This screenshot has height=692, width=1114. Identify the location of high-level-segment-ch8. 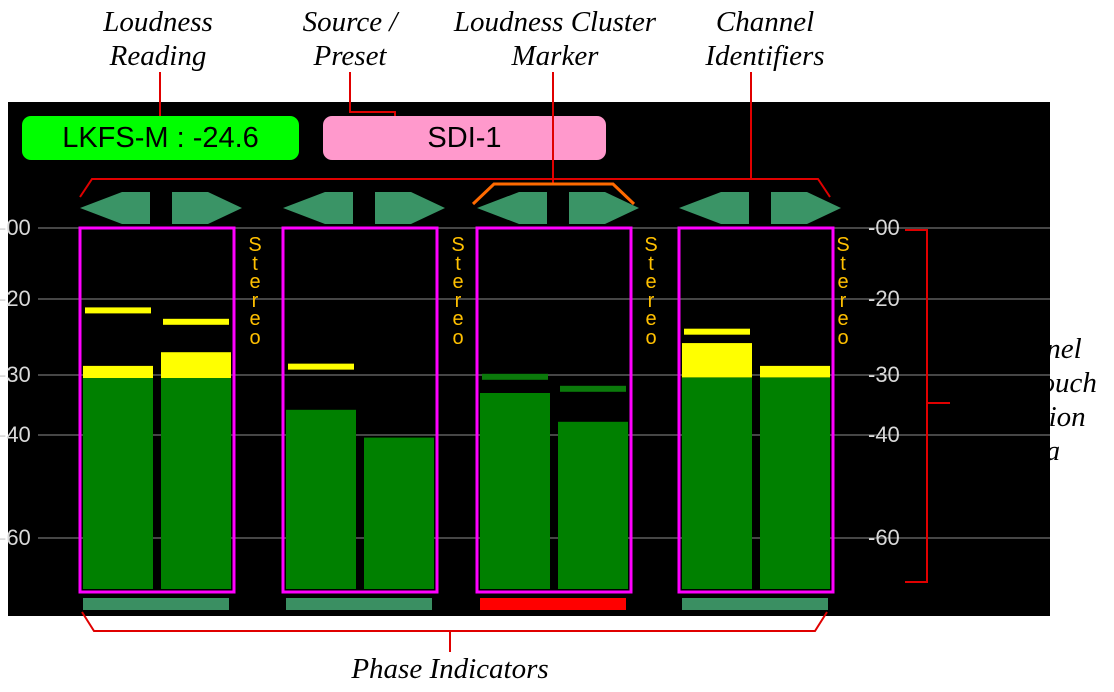
(795, 371).